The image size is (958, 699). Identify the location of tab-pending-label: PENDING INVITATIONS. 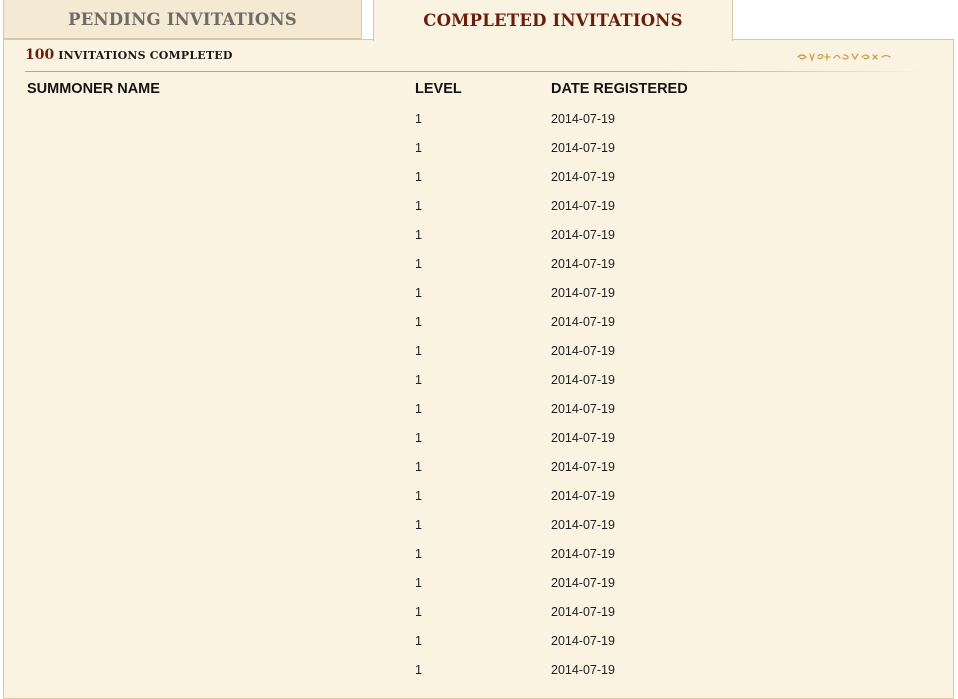
(182, 19).